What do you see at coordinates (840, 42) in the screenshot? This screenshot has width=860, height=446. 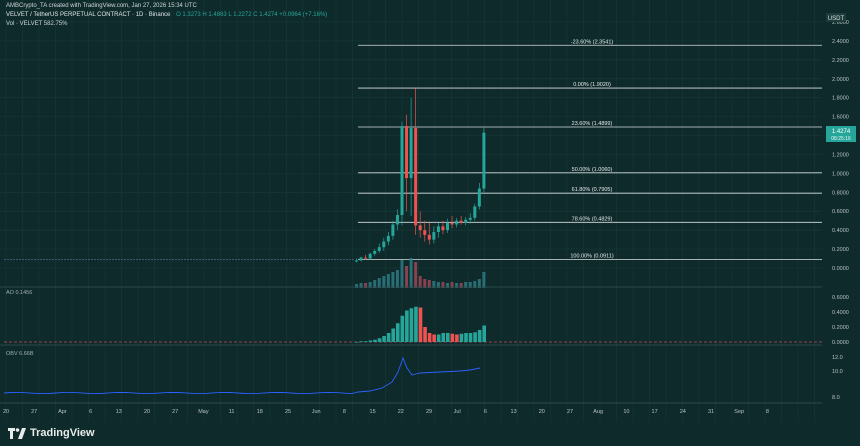 I see `price-tick-label: 2.4000` at bounding box center [840, 42].